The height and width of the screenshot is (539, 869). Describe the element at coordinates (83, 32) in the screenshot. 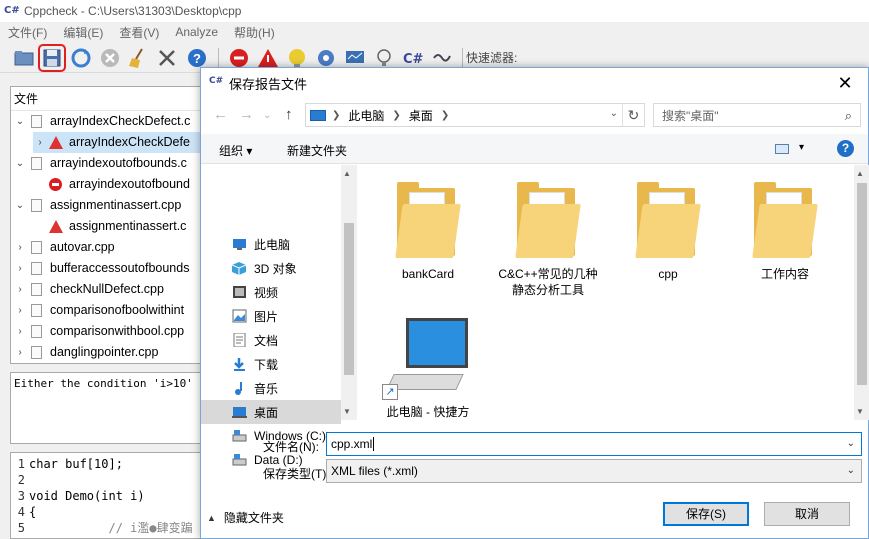

I see `menu-edit: 编辑(E)` at that location.